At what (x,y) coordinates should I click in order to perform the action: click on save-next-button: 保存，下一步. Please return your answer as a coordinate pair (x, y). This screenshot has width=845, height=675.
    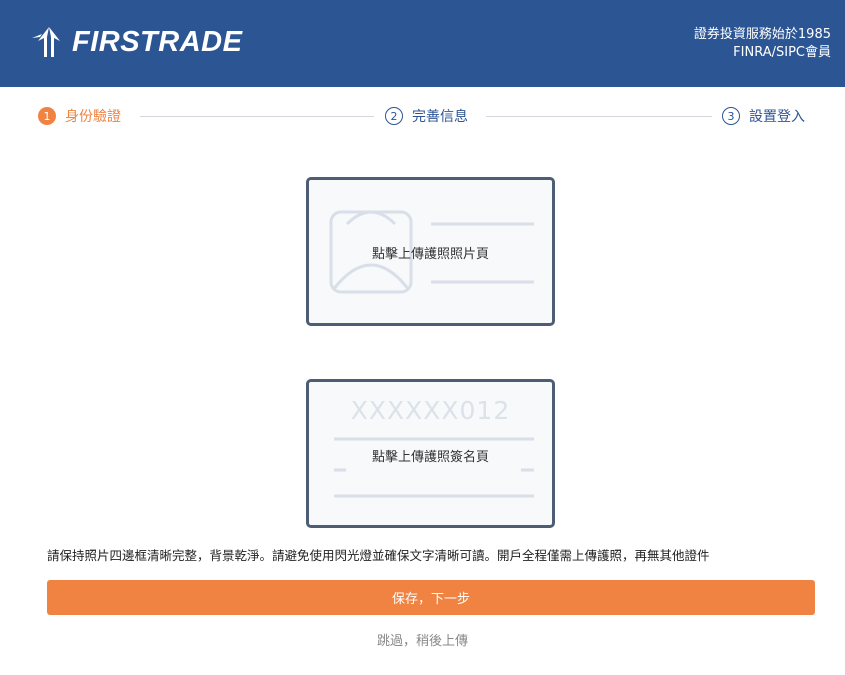
    Looking at the image, I should click on (431, 597).